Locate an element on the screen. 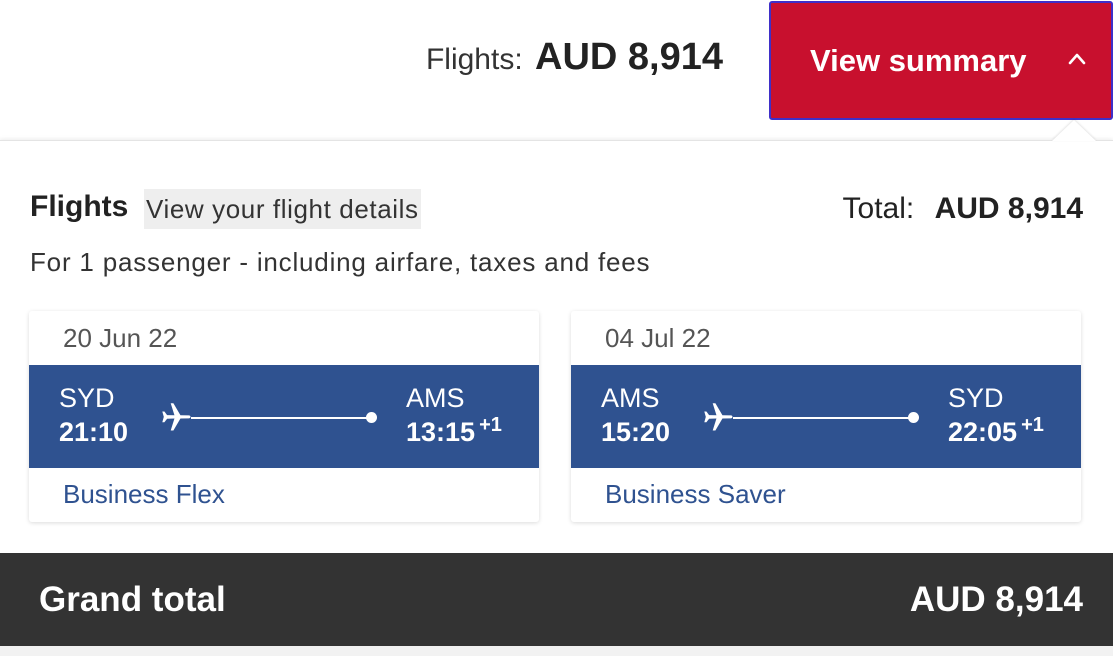 This screenshot has width=1113, height=656. header-flights-price: Flights: AUD 8,914 is located at coordinates (574, 57).